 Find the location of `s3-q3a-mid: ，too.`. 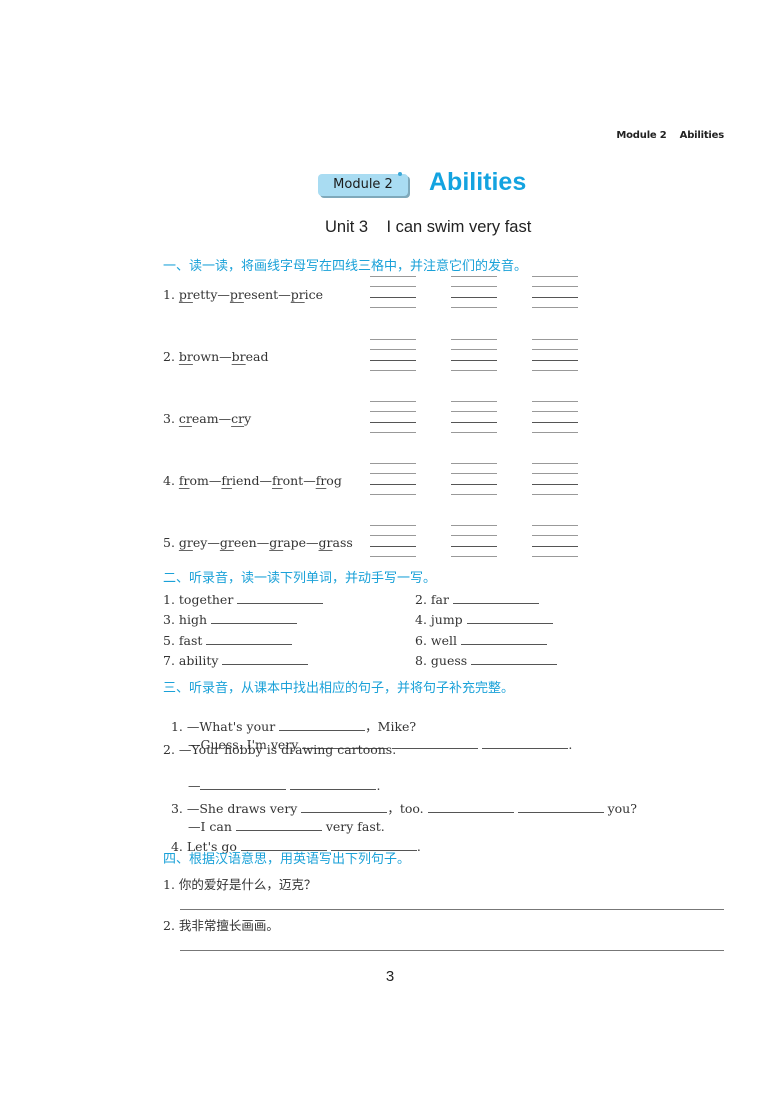

s3-q3a-mid: ，too. is located at coordinates (407, 808).